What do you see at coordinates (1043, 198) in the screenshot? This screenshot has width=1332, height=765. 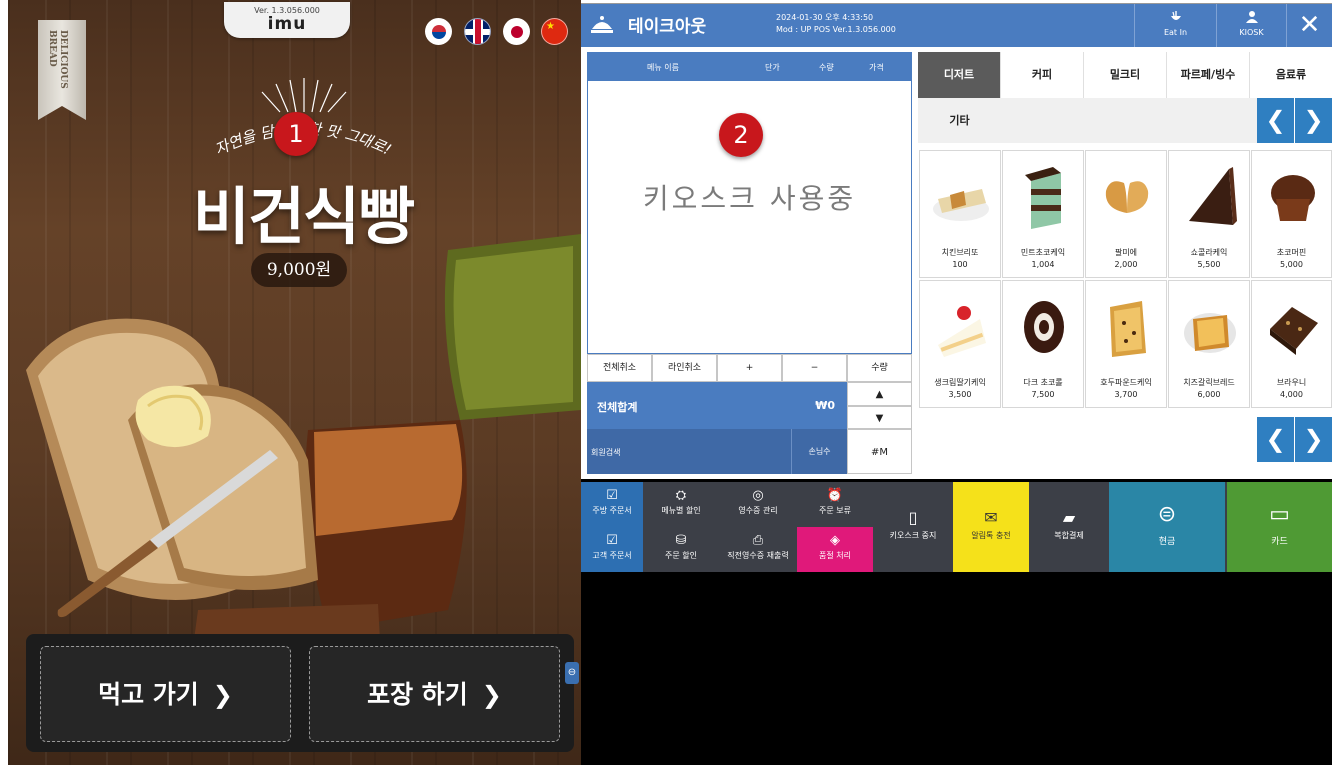 I see `mint-cake-icon` at bounding box center [1043, 198].